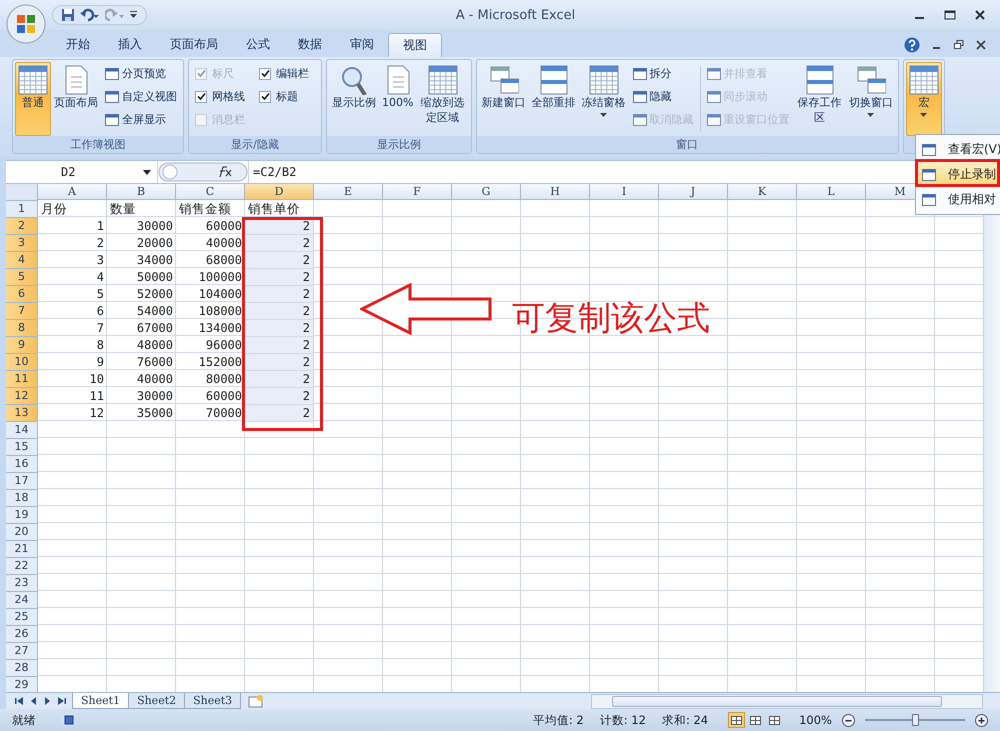 Image resolution: width=1000 pixels, height=731 pixels. I want to click on selected-cell: 2, so click(279, 413).